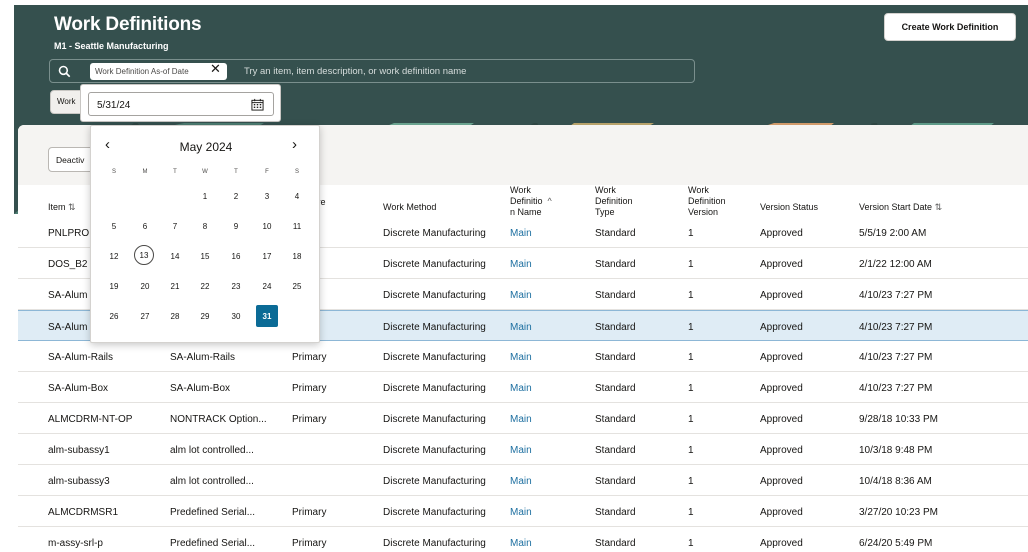 The width and height of the screenshot is (1028, 552). What do you see at coordinates (205, 316) in the screenshot?
I see `calendar-day: 29` at bounding box center [205, 316].